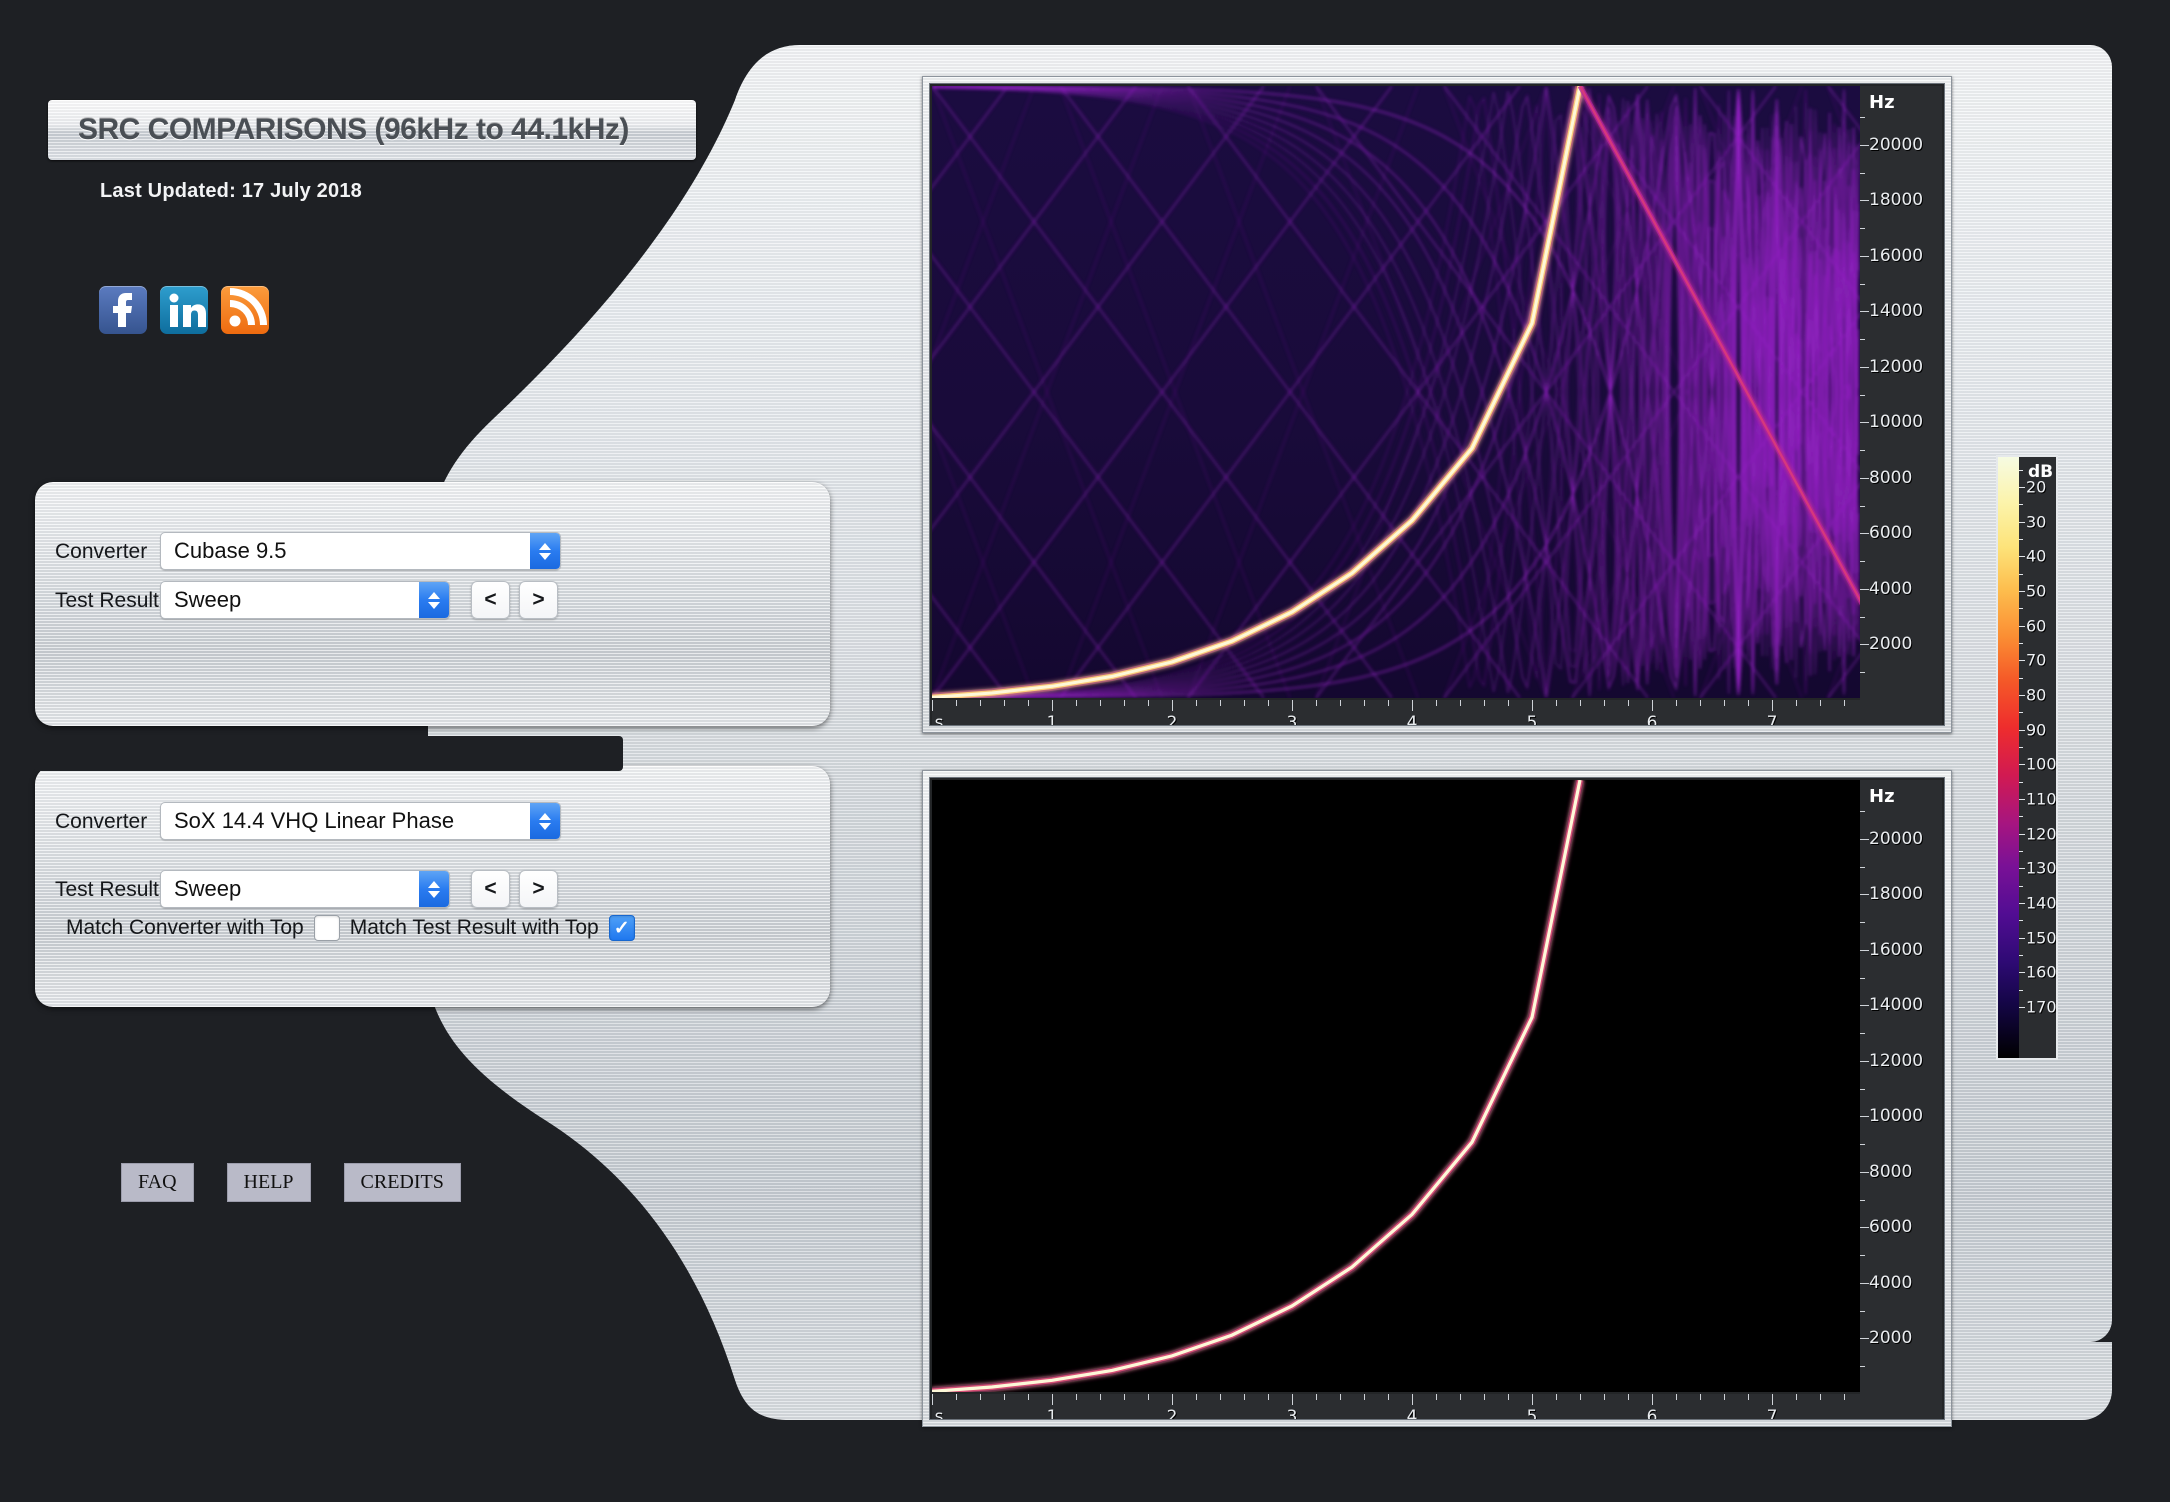 The width and height of the screenshot is (2170, 1502). Describe the element at coordinates (621, 928) in the screenshot. I see `match-test-result-checkbox: ✓` at that location.